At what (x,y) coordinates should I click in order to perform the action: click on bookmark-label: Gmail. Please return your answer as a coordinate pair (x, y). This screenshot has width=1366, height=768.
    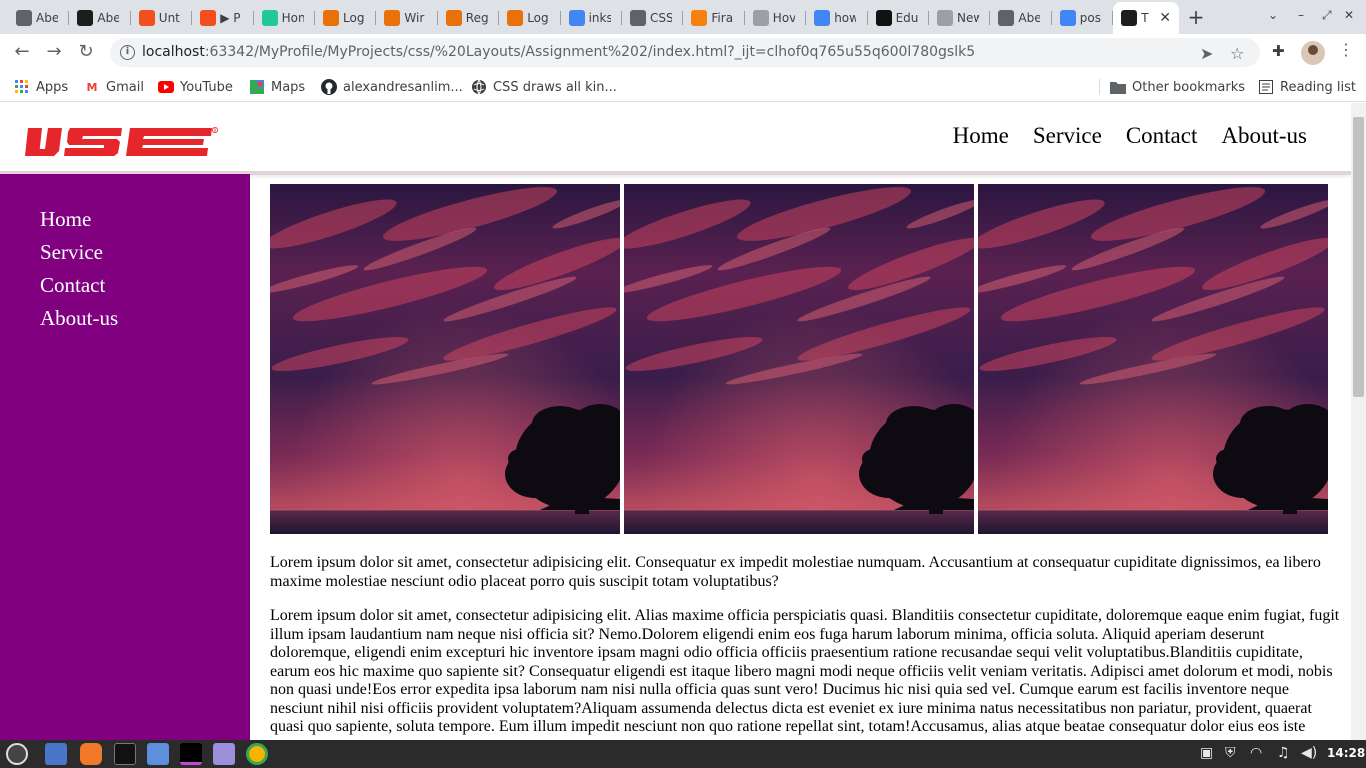
    Looking at the image, I should click on (125, 87).